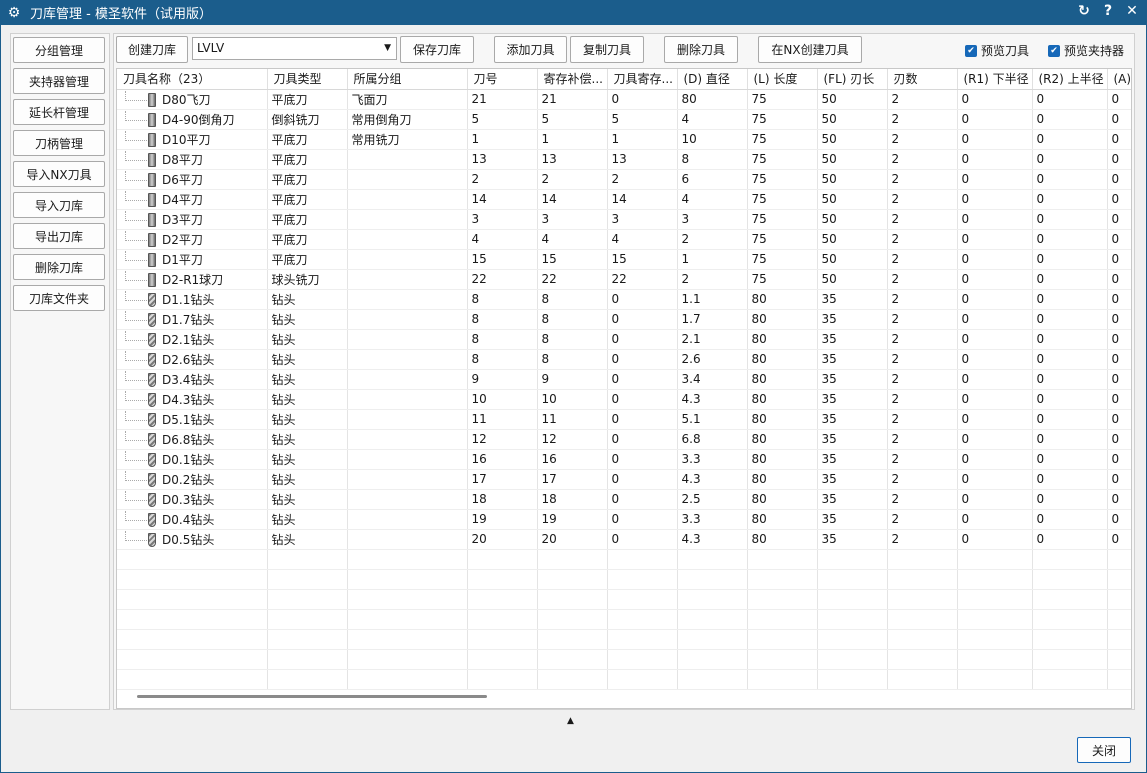 The image size is (1147, 773). What do you see at coordinates (59, 81) in the screenshot?
I see `holder-manage-button: 夹持器管理` at bounding box center [59, 81].